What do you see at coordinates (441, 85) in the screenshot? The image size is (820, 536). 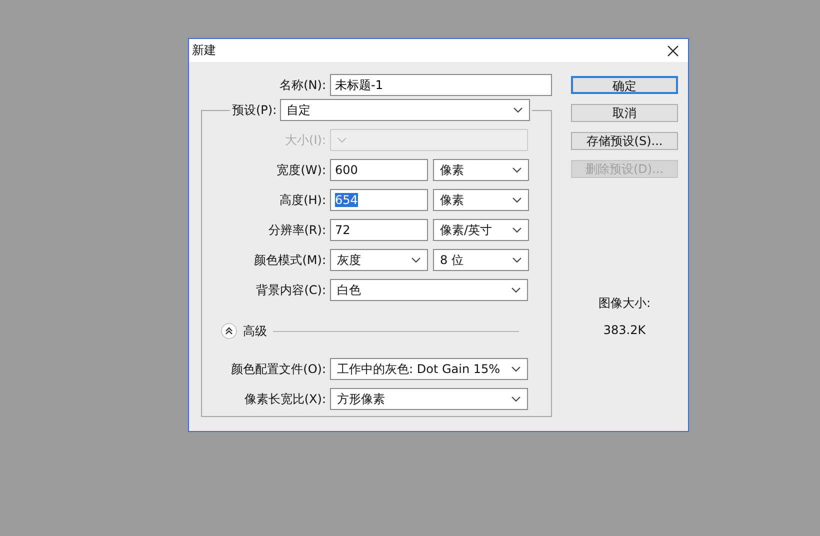 I see `name-field: 未标题-1` at bounding box center [441, 85].